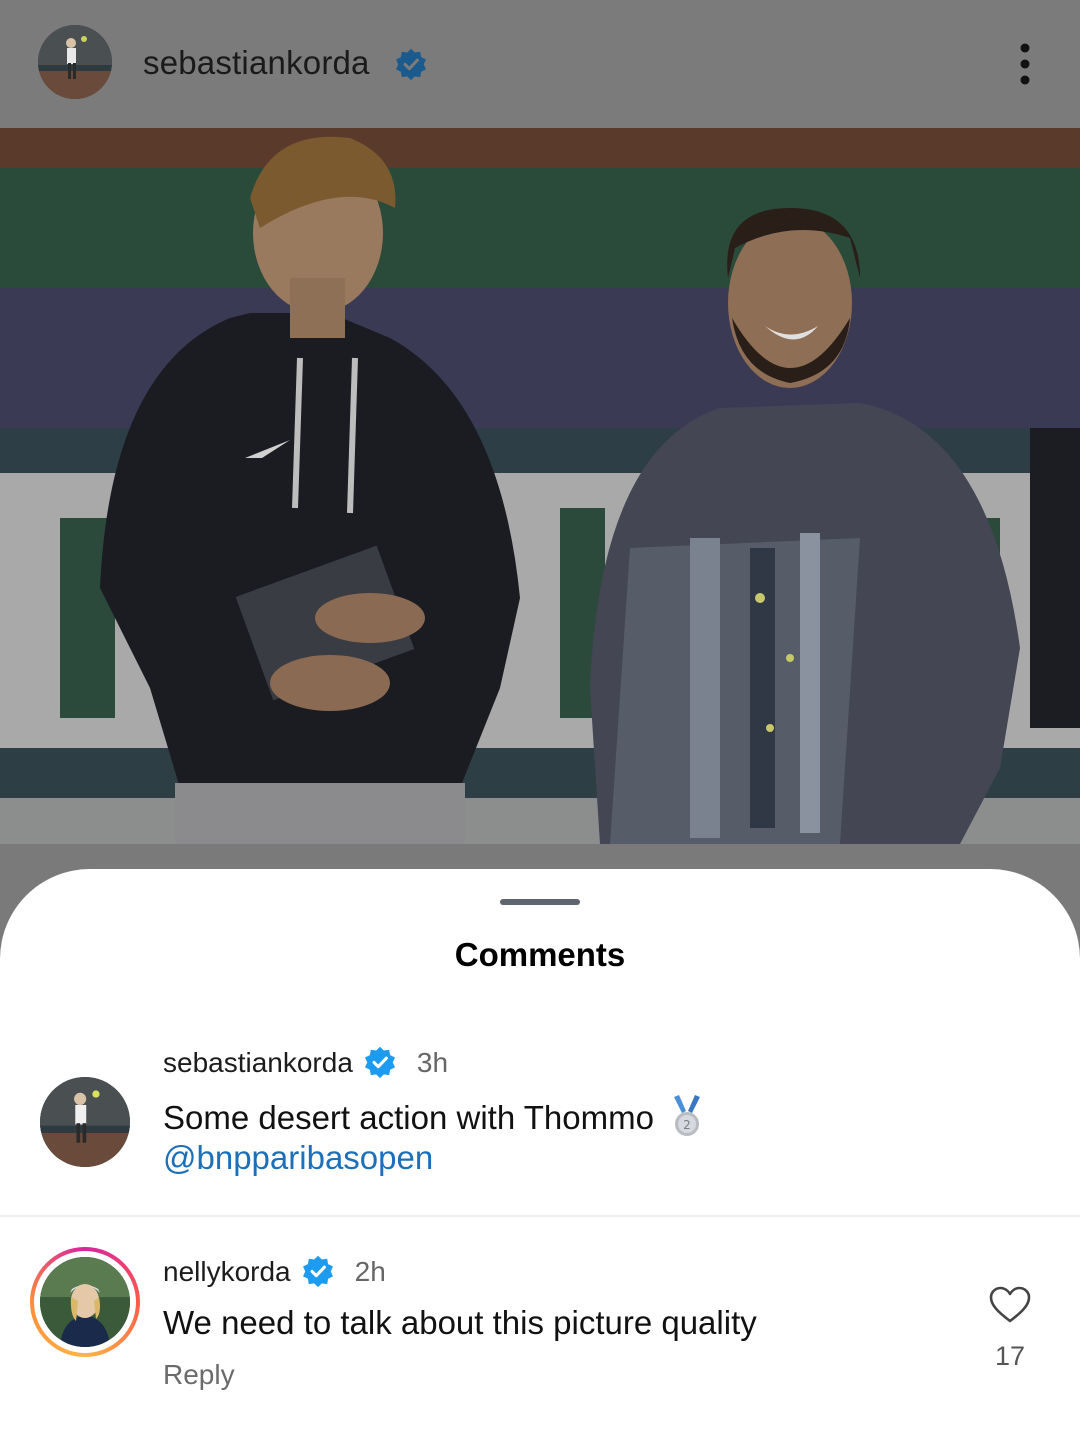 This screenshot has height=1431, width=1080. What do you see at coordinates (687, 1125) in the screenshot?
I see `svg-text: 2` at bounding box center [687, 1125].